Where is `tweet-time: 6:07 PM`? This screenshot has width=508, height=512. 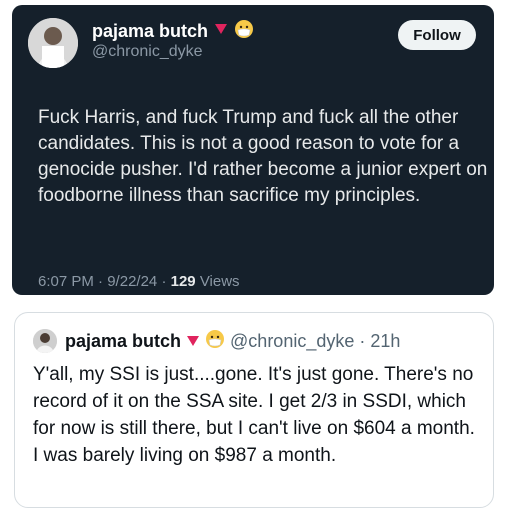 tweet-time: 6:07 PM is located at coordinates (66, 281).